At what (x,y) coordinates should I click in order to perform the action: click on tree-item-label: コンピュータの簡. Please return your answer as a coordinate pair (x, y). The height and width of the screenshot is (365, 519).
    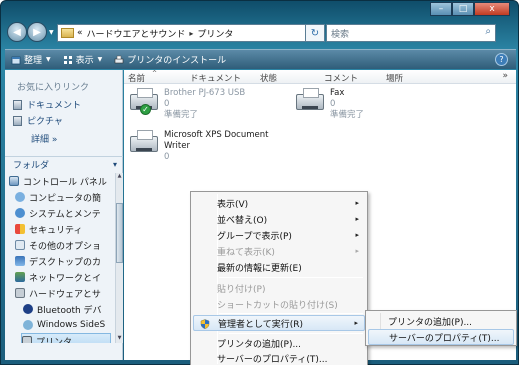
    Looking at the image, I should click on (65, 198).